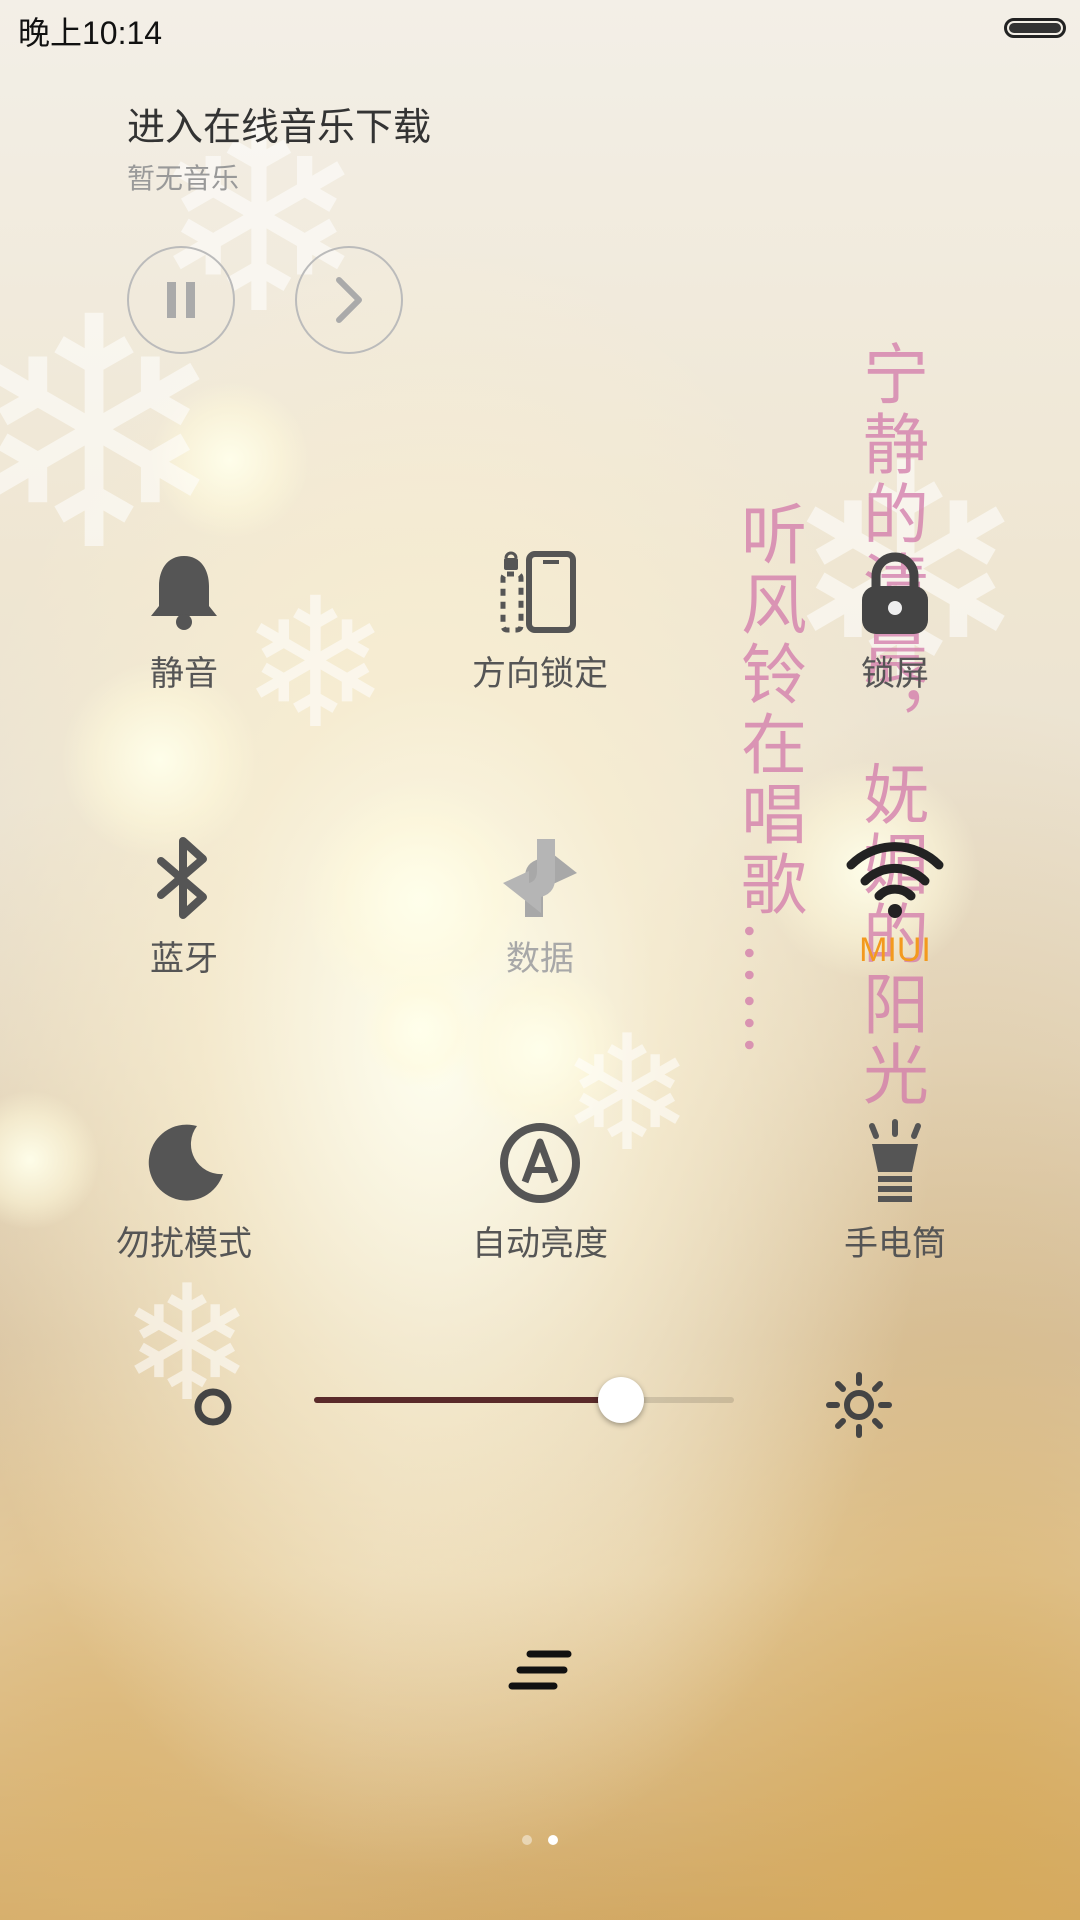  Describe the element at coordinates (895, 674) in the screenshot. I see `toggle-lock-screen-label: 锁屏` at that location.